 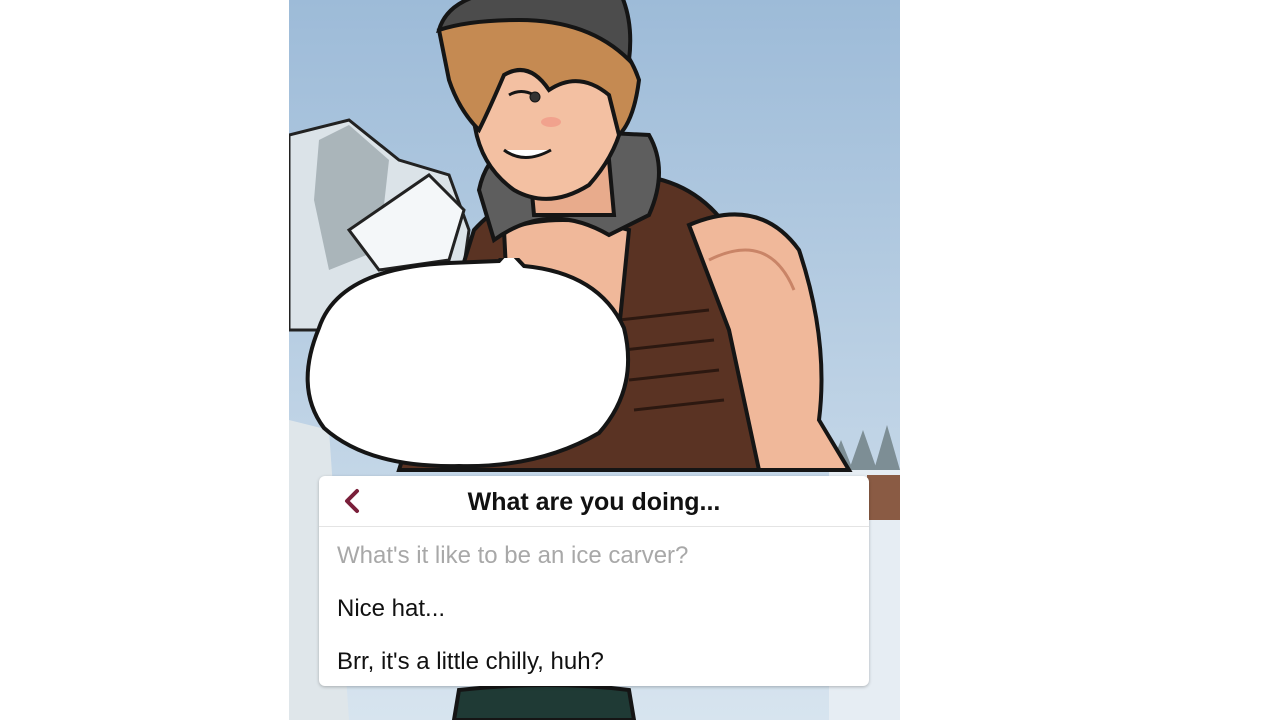 What do you see at coordinates (512, 556) in the screenshot?
I see `dialogue-option-ice-carver: What's it like to be an ice carver?` at bounding box center [512, 556].